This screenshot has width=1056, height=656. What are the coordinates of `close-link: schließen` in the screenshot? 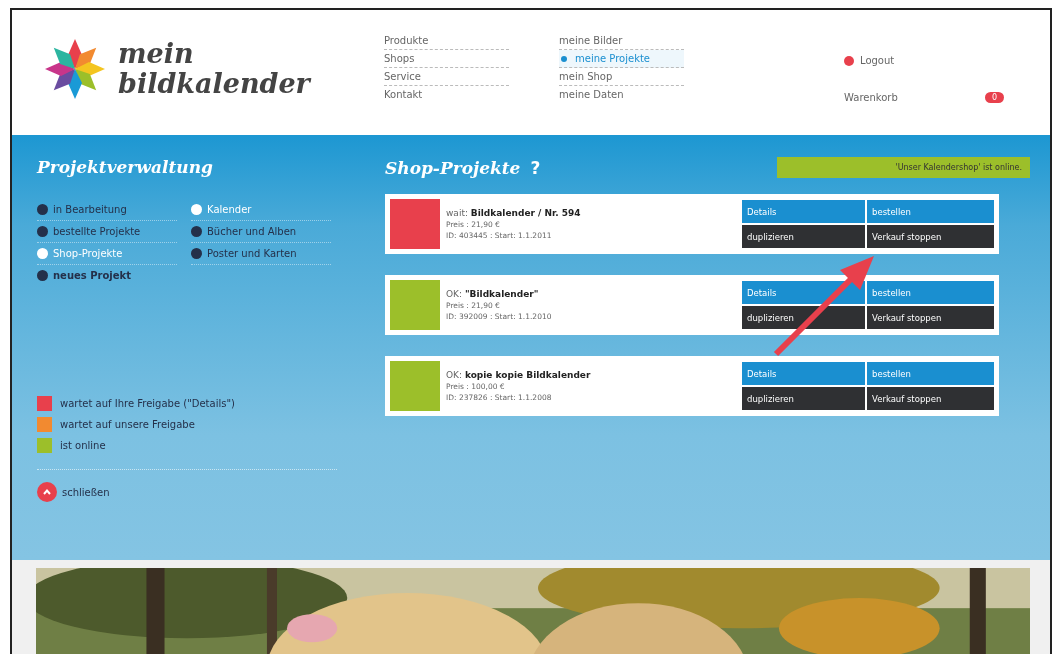 It's located at (86, 492).